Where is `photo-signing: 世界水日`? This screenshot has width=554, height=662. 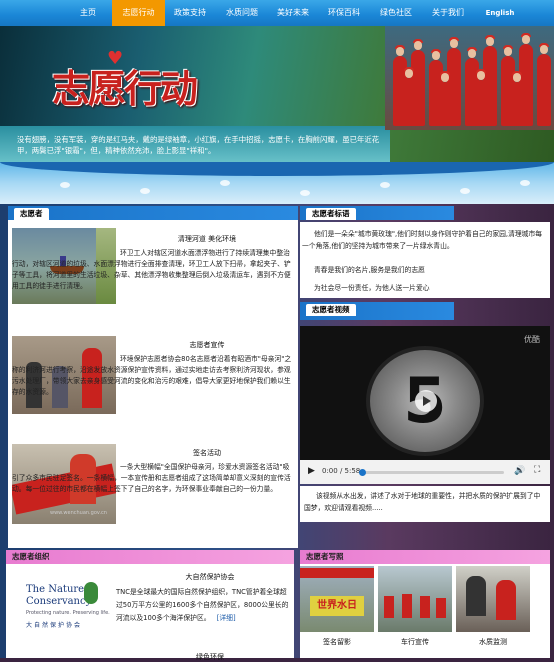 photo-signing: 世界水日 is located at coordinates (337, 599).